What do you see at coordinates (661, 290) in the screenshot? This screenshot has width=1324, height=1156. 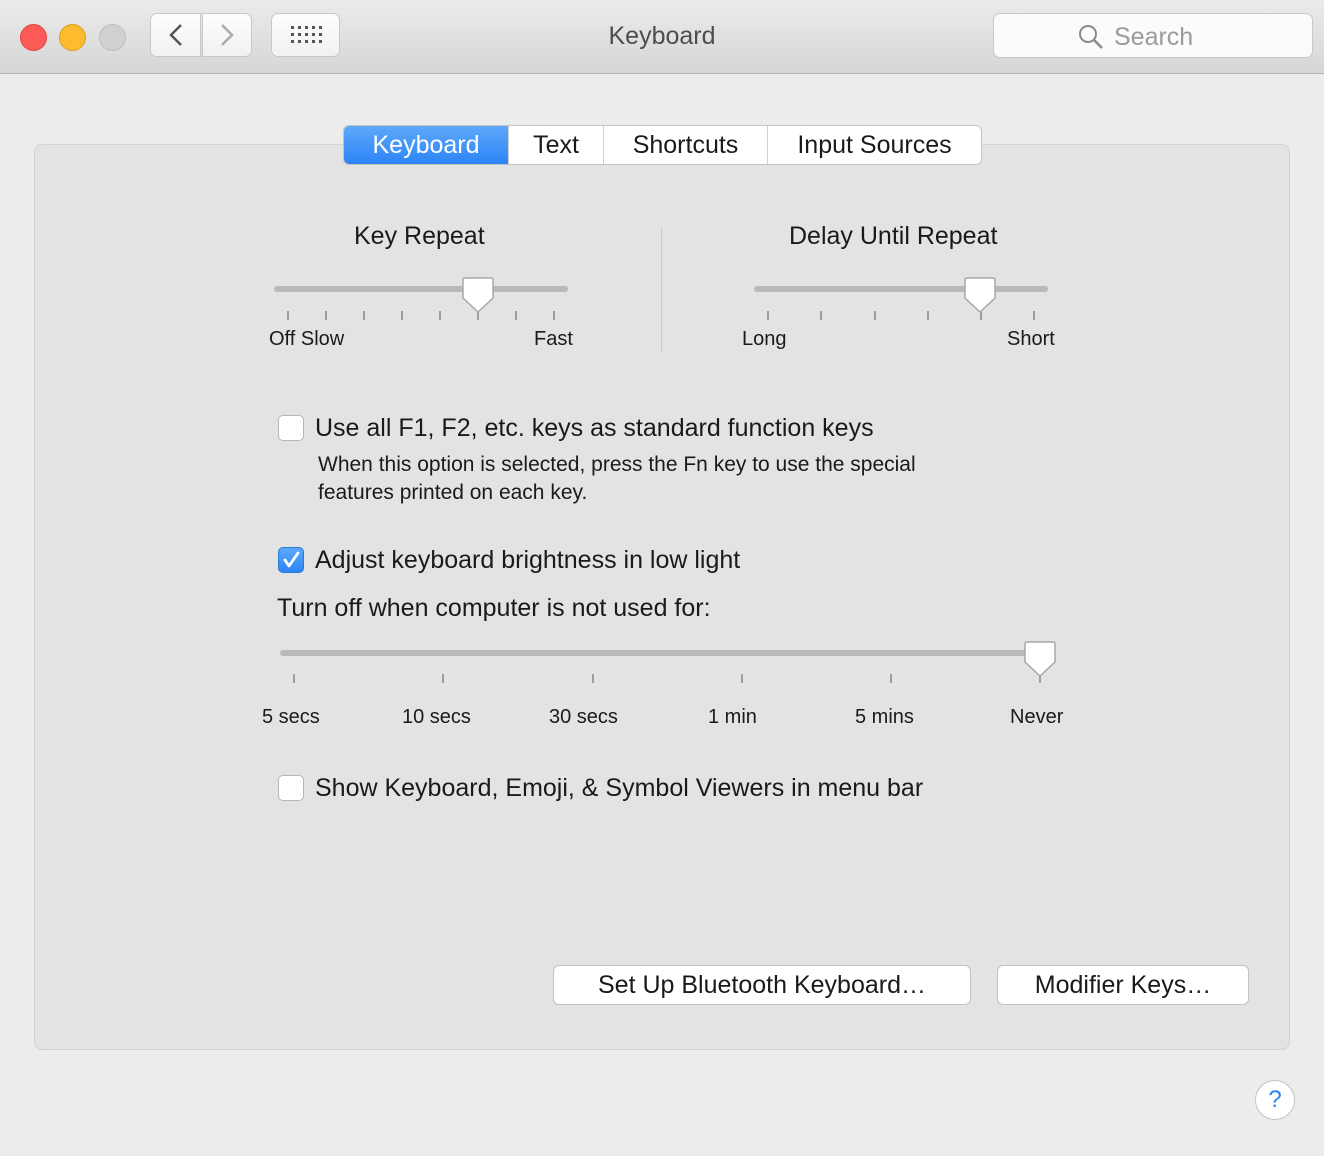 I see `slider-divider` at bounding box center [661, 290].